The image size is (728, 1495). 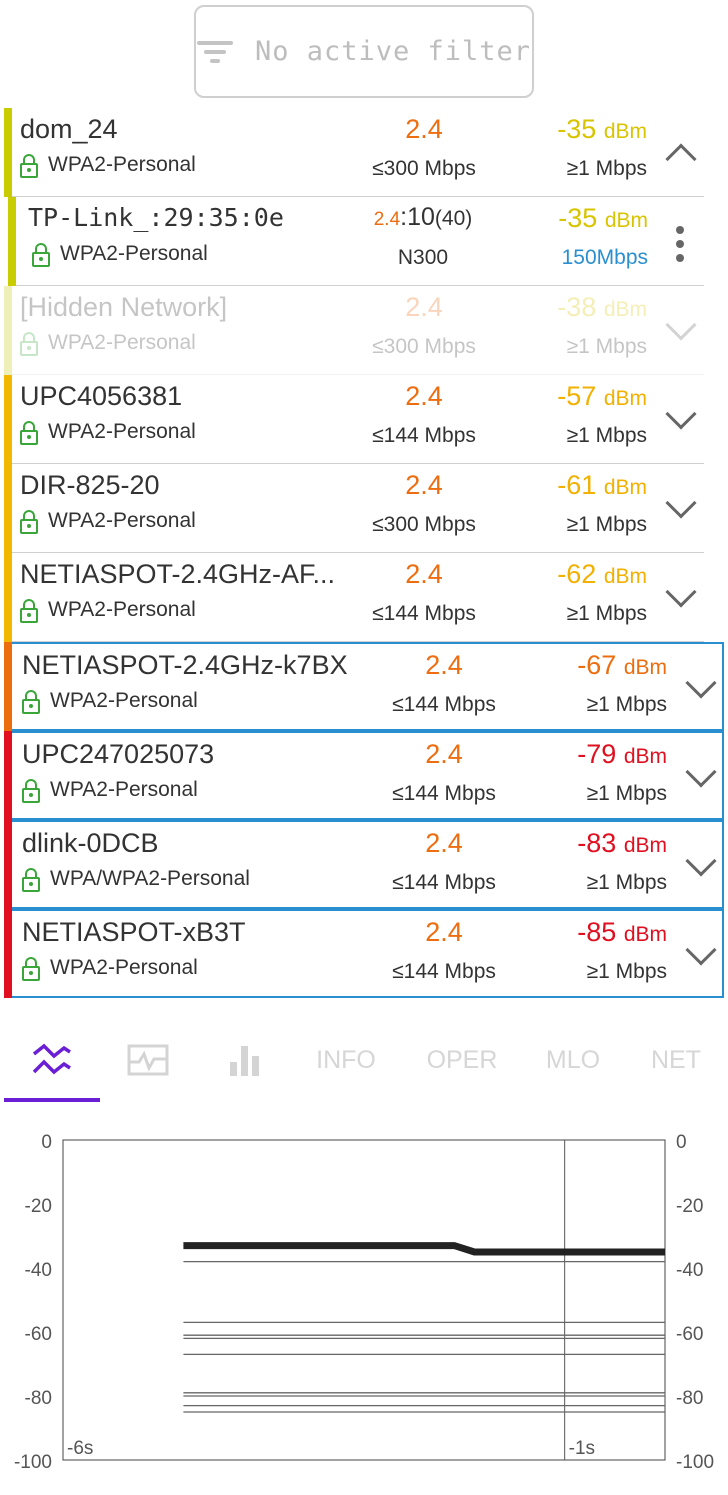 I want to click on network-ssid: dlink-0DCB, so click(x=90, y=843).